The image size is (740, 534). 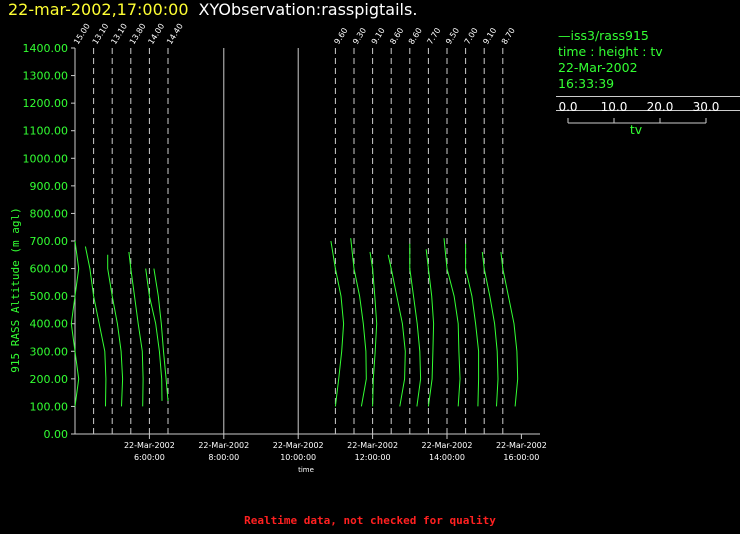 What do you see at coordinates (370, 520) in the screenshot?
I see `quality-warning: Realtime data, not checked for quality` at bounding box center [370, 520].